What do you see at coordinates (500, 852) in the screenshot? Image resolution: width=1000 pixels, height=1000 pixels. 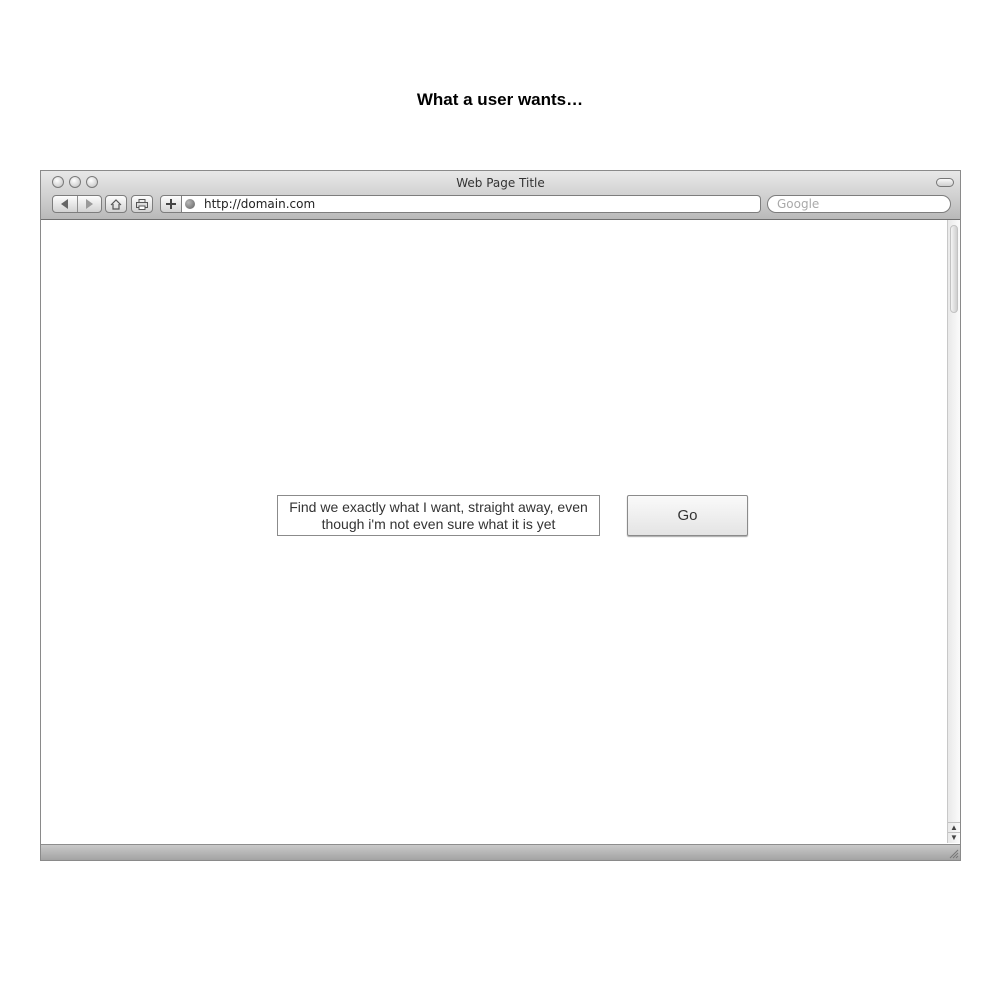 I see `status-bar` at bounding box center [500, 852].